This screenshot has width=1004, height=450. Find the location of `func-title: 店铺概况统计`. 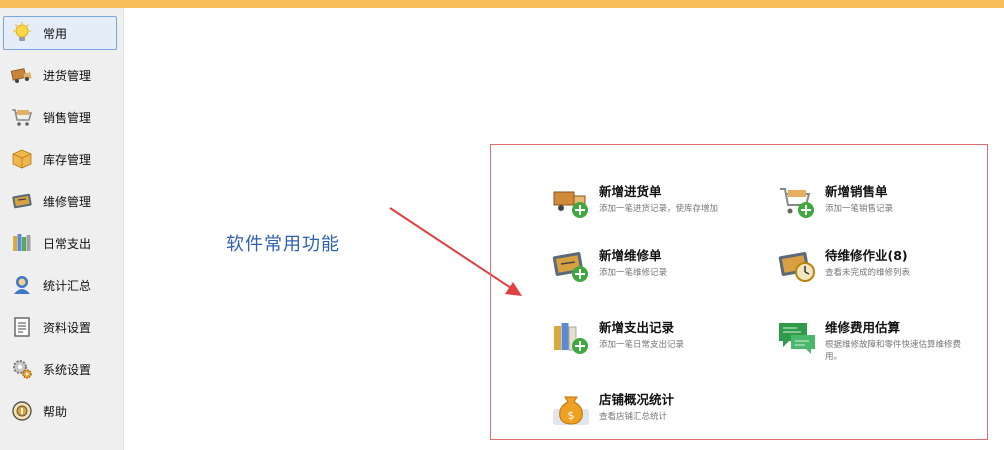

func-title: 店铺概况统计 is located at coordinates (637, 399).